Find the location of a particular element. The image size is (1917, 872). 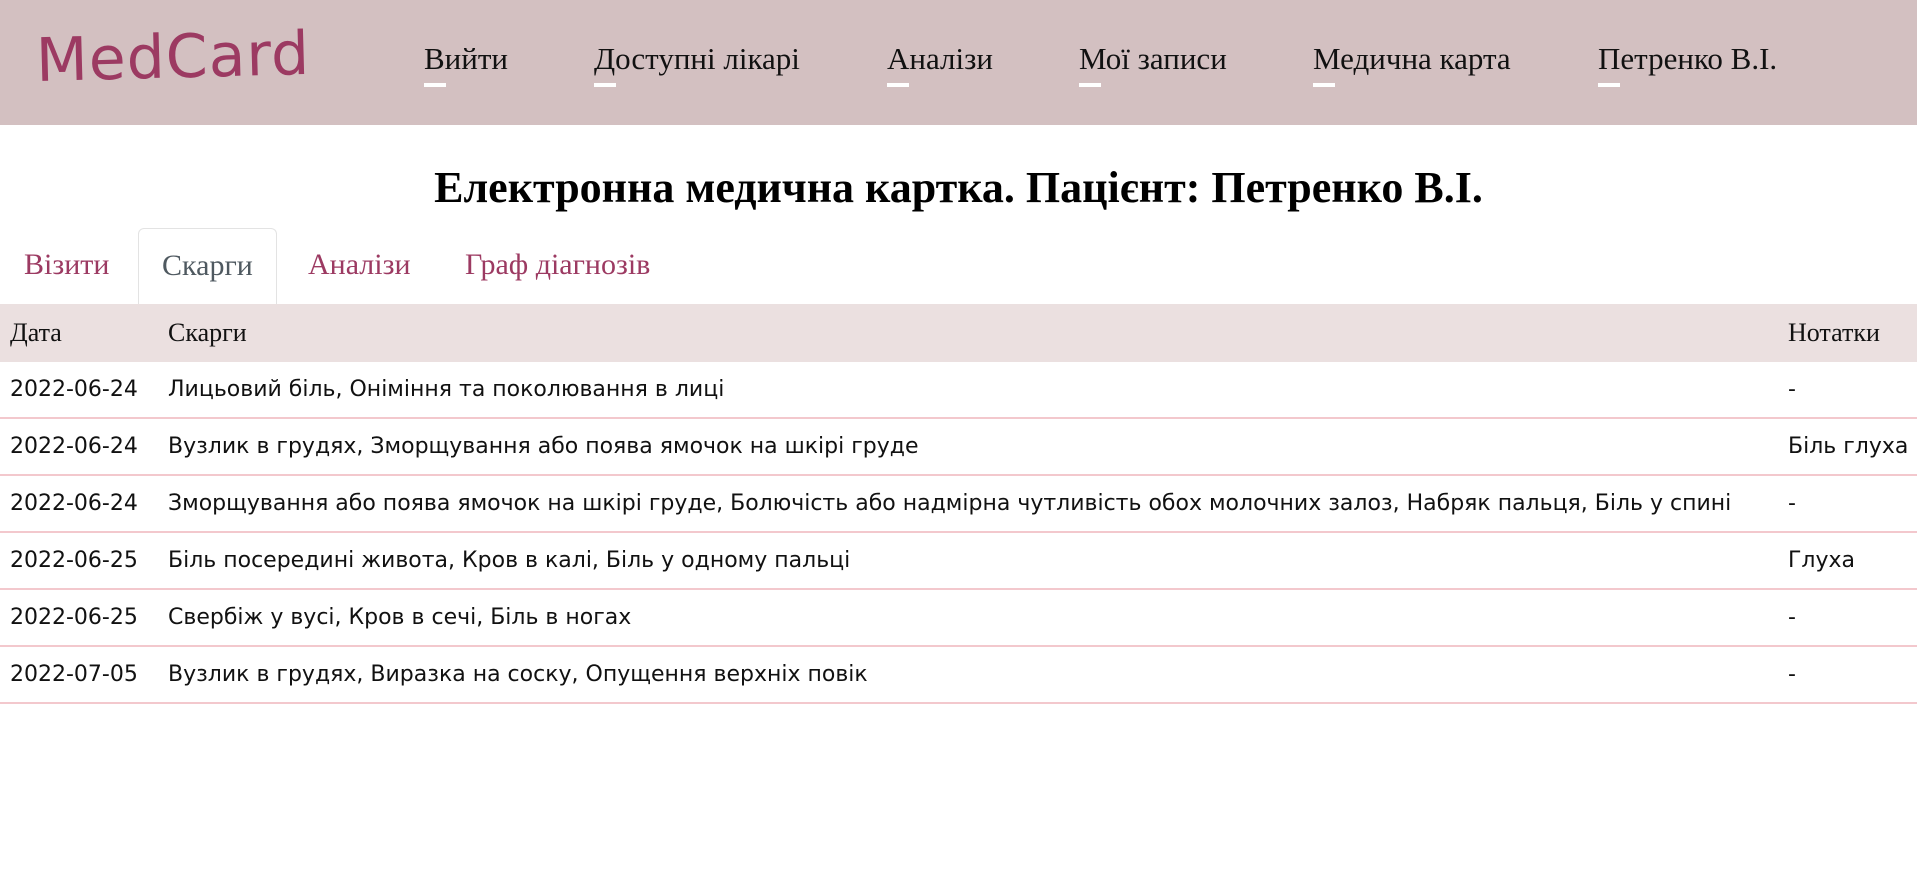

nav-user-profile: Петренко В.І. is located at coordinates (1688, 63).